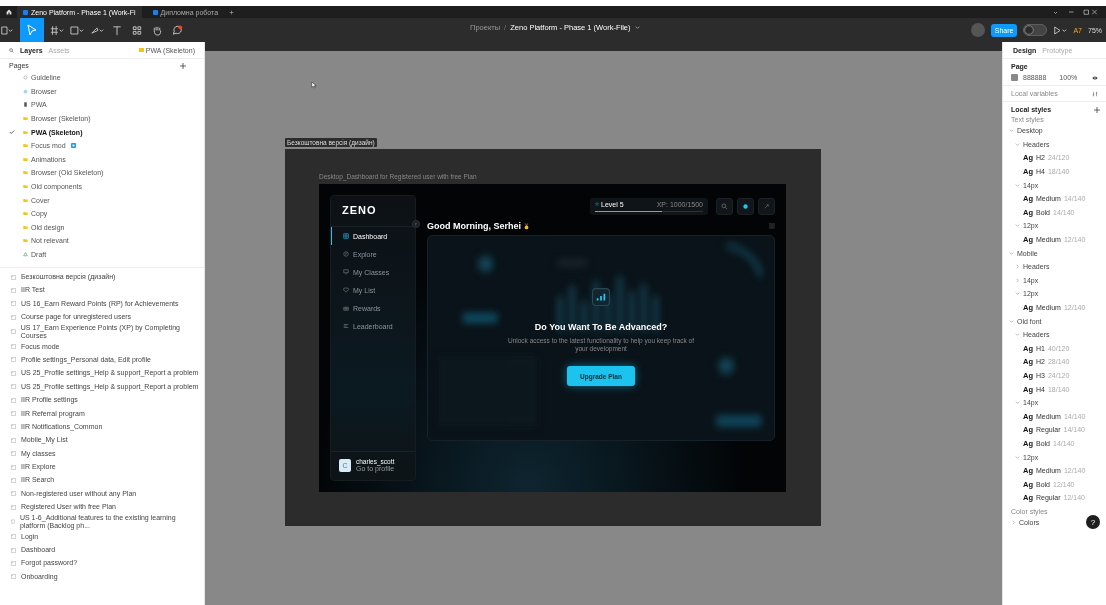 This screenshot has width=1106, height=605. I want to click on globe-icon, so click(25, 91).